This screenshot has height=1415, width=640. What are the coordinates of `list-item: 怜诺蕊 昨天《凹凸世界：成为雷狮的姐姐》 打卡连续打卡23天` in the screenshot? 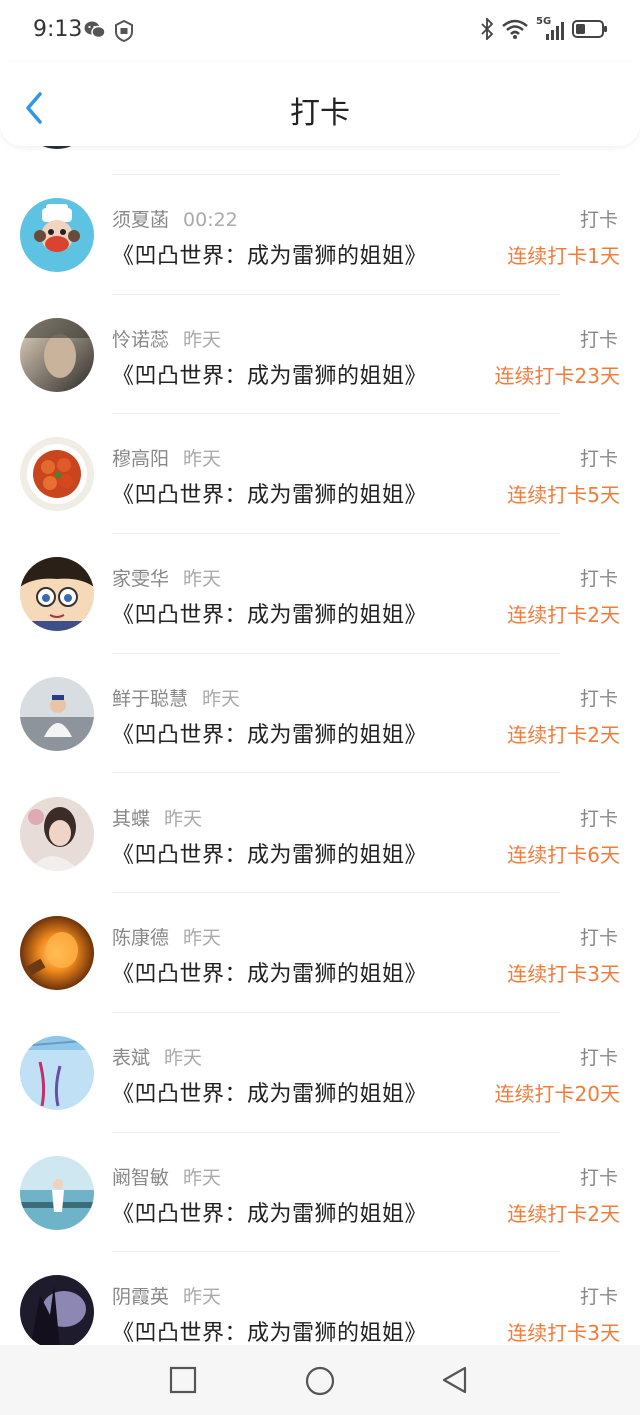 It's located at (320, 355).